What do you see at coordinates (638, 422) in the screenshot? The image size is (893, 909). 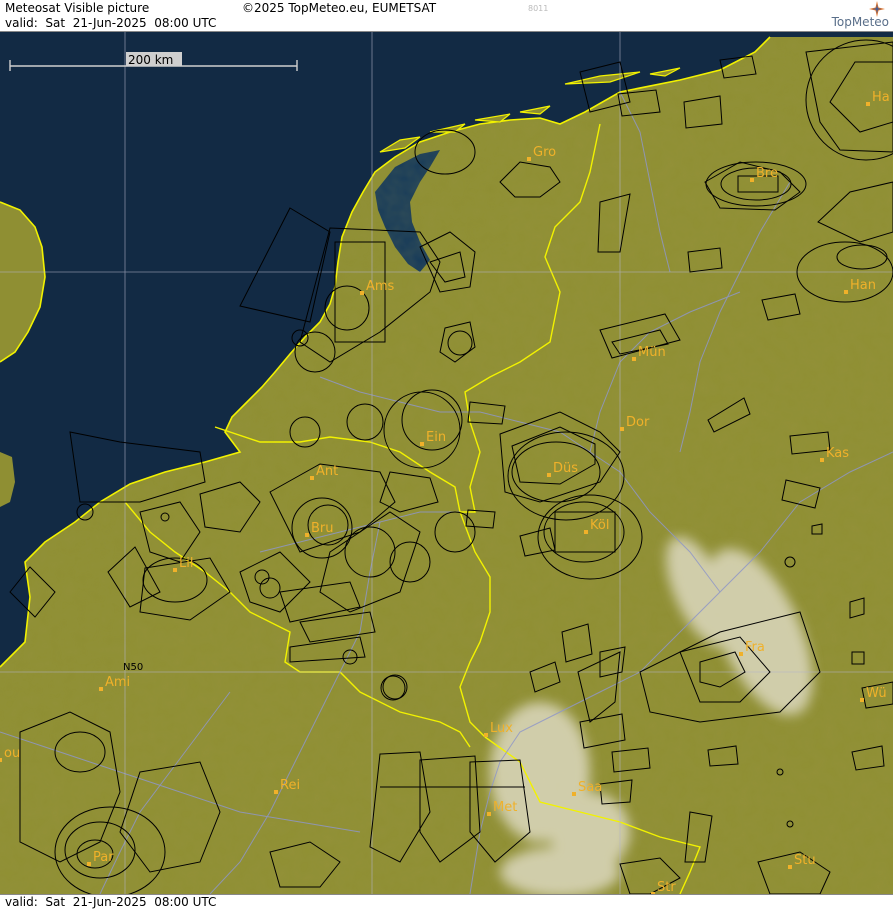 I see `city-label: Dor` at bounding box center [638, 422].